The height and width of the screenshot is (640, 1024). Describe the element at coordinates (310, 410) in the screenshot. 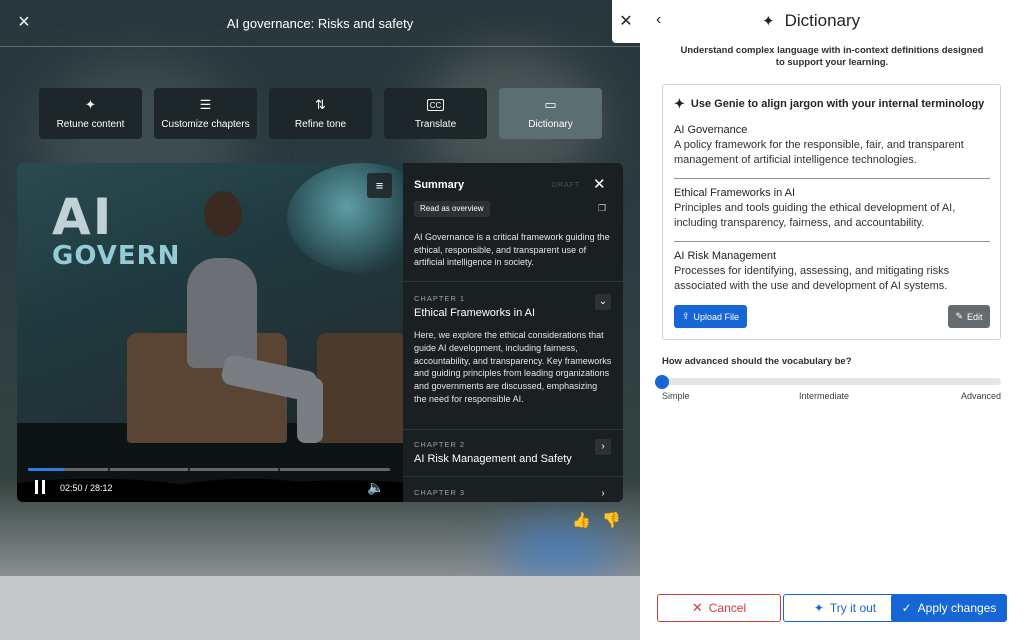

I see `speaker-legs` at that location.